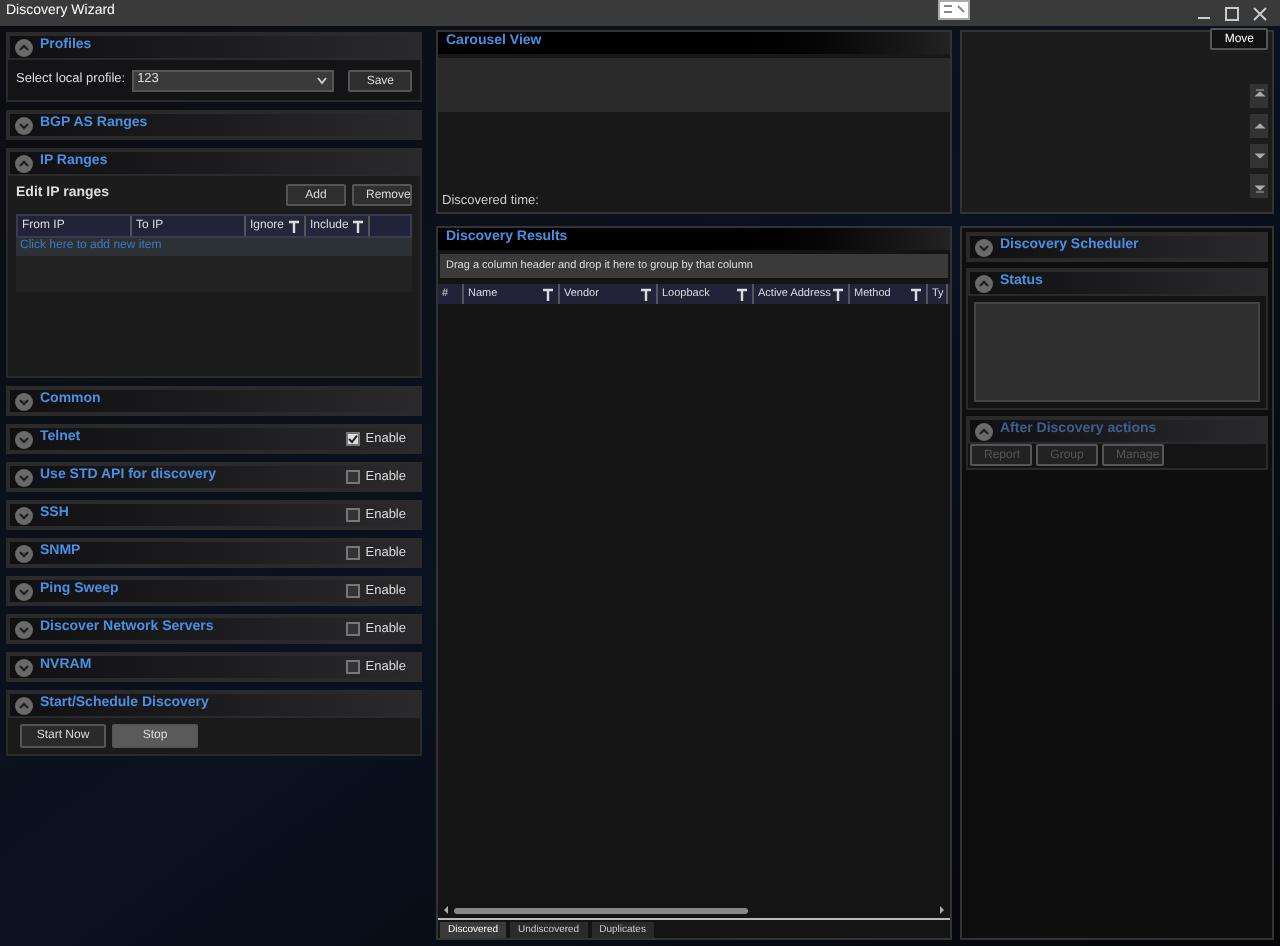  Describe the element at coordinates (942, 910) in the screenshot. I see `scroll-right-icon` at that location.